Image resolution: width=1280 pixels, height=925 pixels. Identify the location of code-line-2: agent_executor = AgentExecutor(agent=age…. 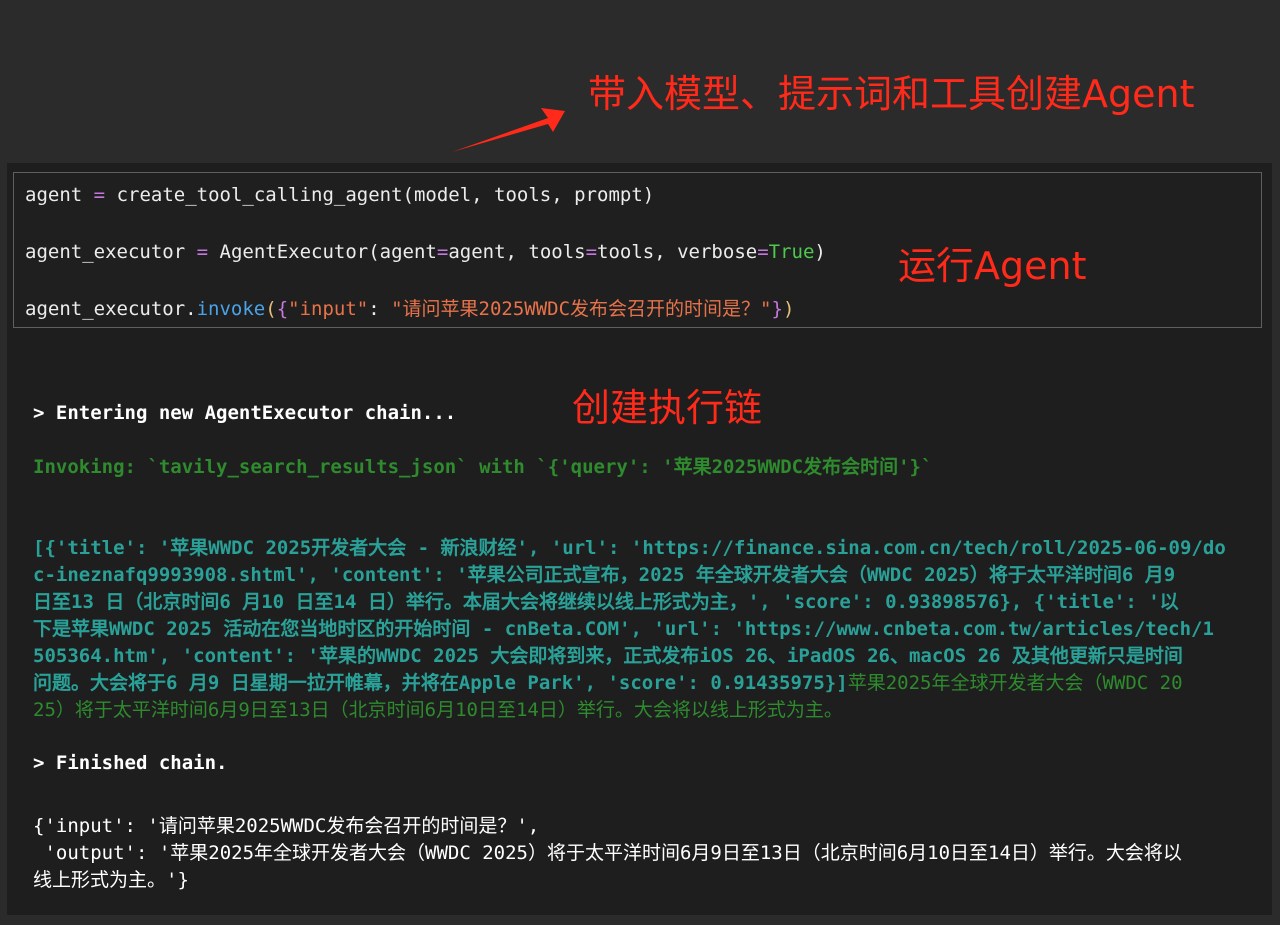
(425, 252).